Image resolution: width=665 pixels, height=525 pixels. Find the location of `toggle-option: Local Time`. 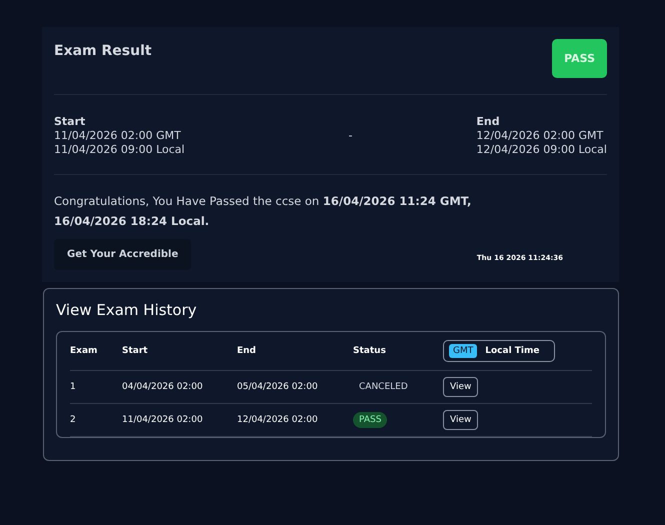

toggle-option: Local Time is located at coordinates (512, 351).